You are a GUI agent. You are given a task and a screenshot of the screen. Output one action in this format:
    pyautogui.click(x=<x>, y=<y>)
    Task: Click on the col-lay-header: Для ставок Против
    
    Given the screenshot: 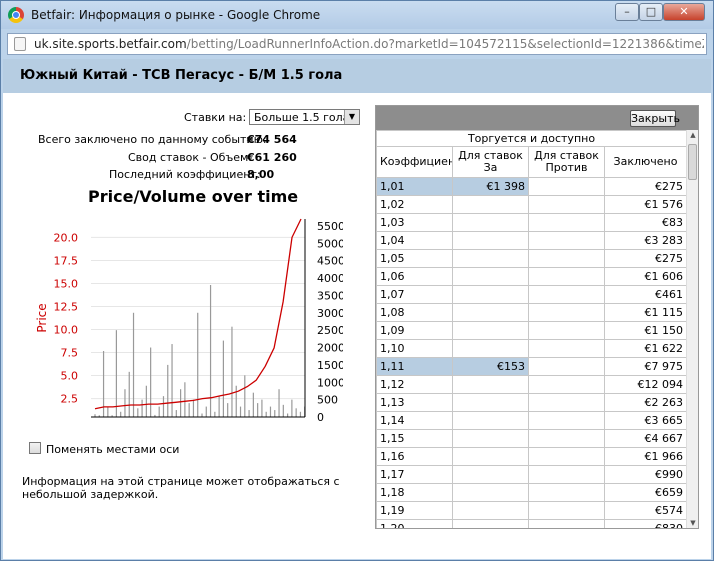 What is the action you would take?
    pyautogui.click(x=566, y=162)
    